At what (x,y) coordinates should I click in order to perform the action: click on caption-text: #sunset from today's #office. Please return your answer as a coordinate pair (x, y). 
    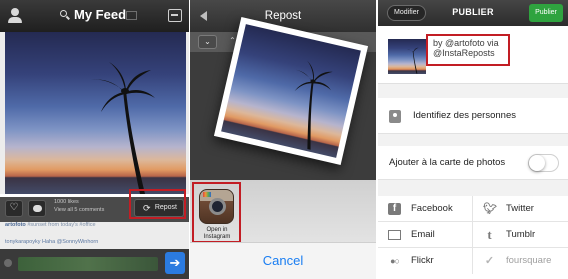
    Looking at the image, I should click on (61, 225).